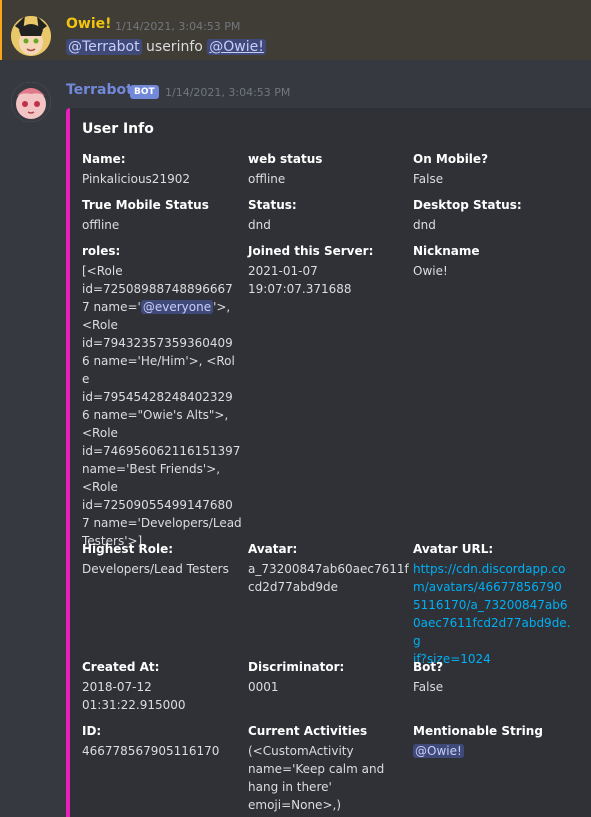 This screenshot has height=817, width=591. I want to click on field-value: 2021-01-07 19:07:07.371688, so click(300, 280).